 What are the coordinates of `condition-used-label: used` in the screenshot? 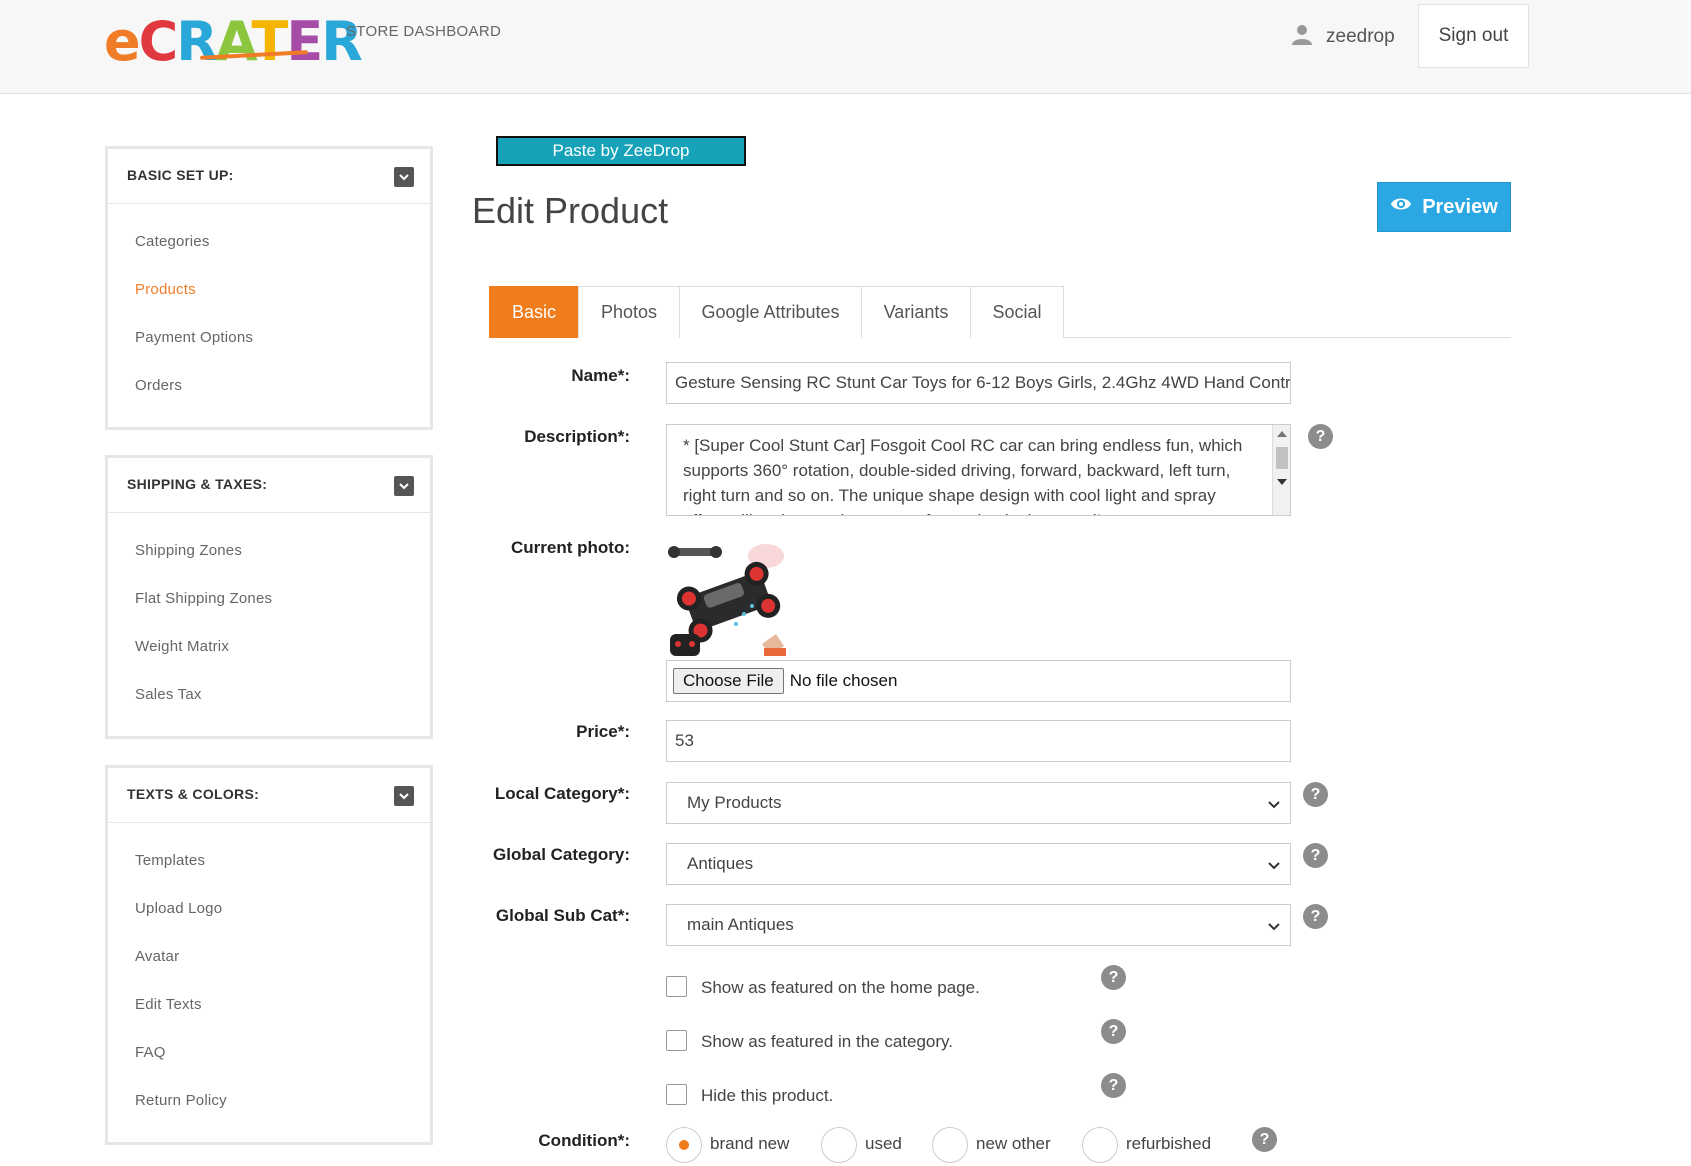 It's located at (883, 1143).